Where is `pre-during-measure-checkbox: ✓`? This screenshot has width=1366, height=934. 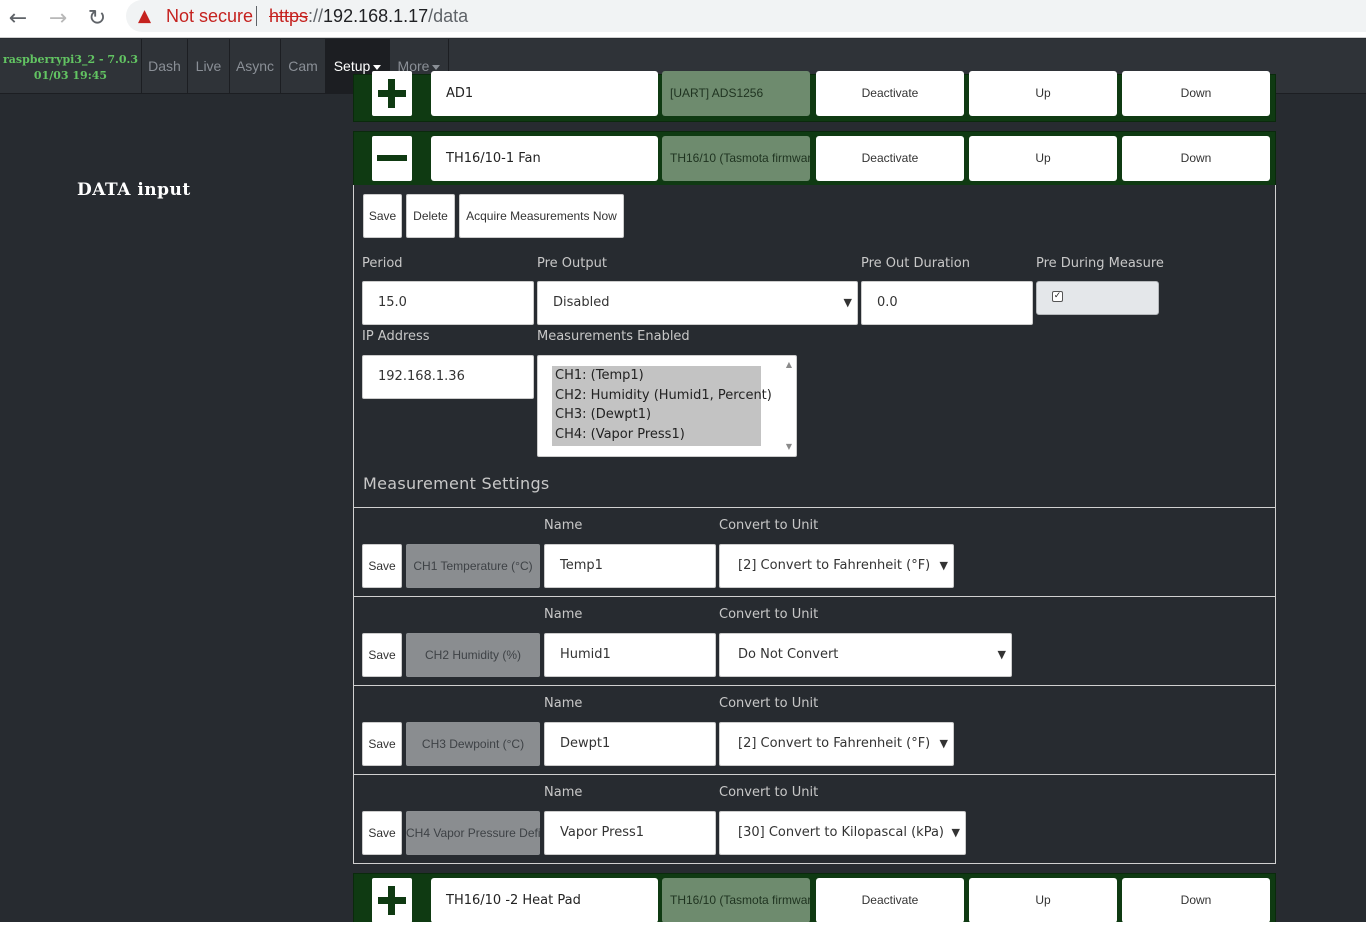
pre-during-measure-checkbox: ✓ is located at coordinates (1057, 296).